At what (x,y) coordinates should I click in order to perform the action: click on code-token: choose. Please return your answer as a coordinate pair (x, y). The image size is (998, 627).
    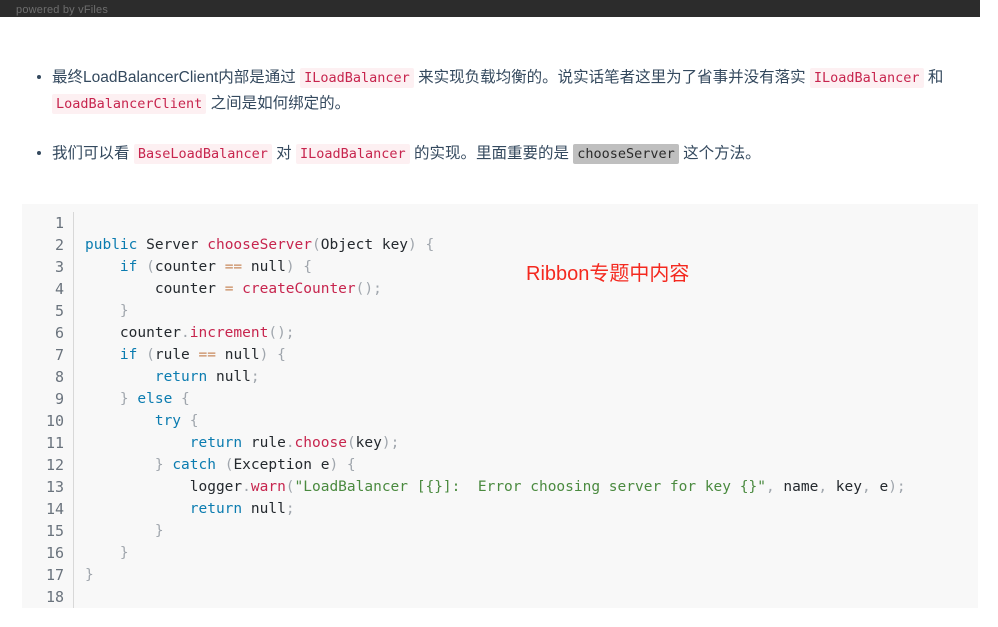
    Looking at the image, I should click on (320, 443).